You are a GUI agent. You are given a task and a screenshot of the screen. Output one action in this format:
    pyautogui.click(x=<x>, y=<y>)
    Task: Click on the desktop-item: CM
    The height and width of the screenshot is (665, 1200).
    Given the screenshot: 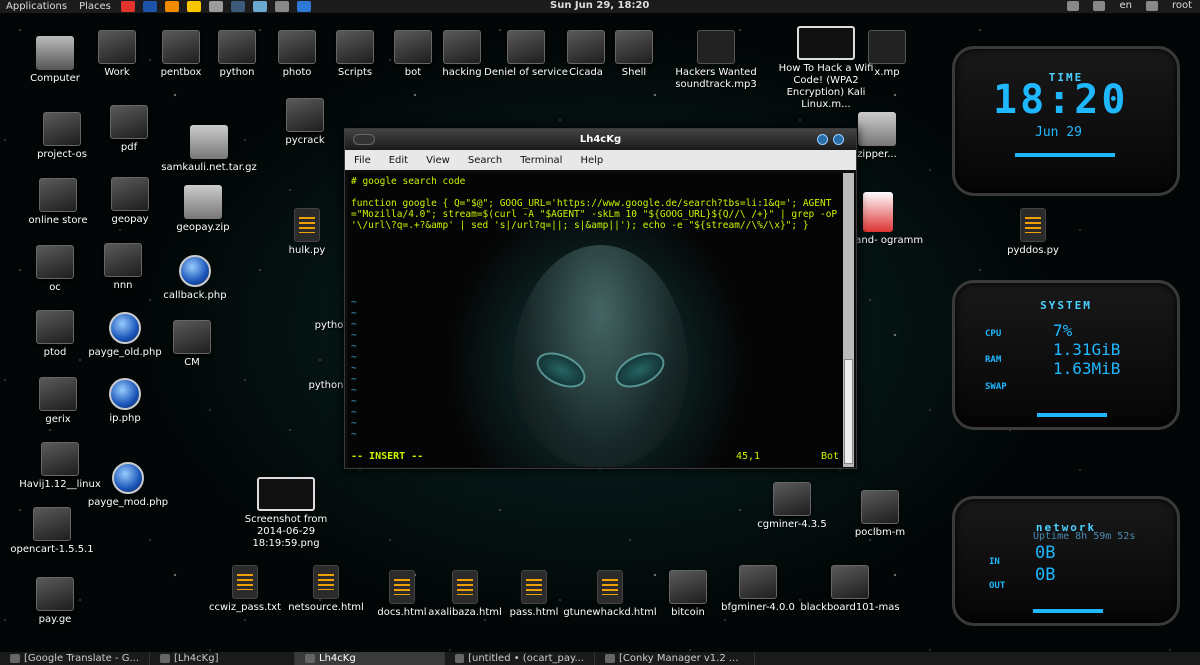 What is the action you would take?
    pyautogui.click(x=192, y=344)
    